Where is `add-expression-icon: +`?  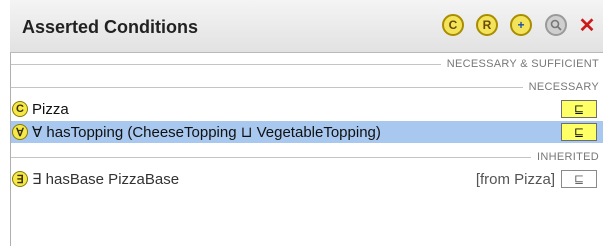 add-expression-icon: + is located at coordinates (521, 25).